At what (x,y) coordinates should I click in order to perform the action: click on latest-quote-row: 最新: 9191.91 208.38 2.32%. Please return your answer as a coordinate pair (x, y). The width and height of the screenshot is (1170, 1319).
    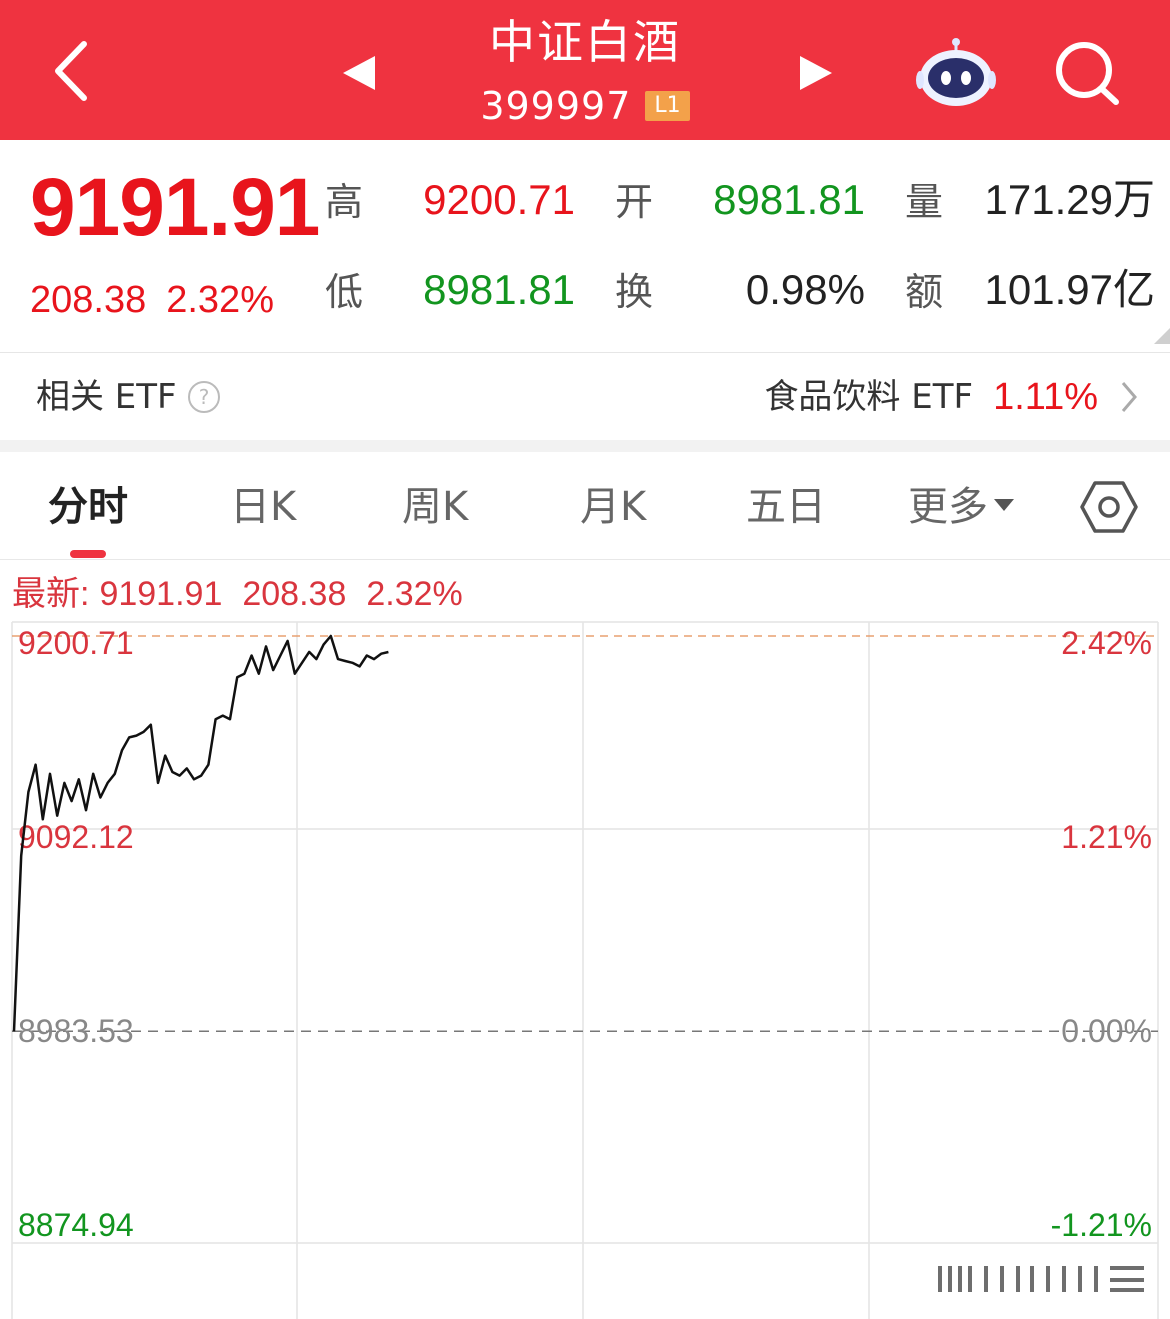
    Looking at the image, I should click on (247, 594).